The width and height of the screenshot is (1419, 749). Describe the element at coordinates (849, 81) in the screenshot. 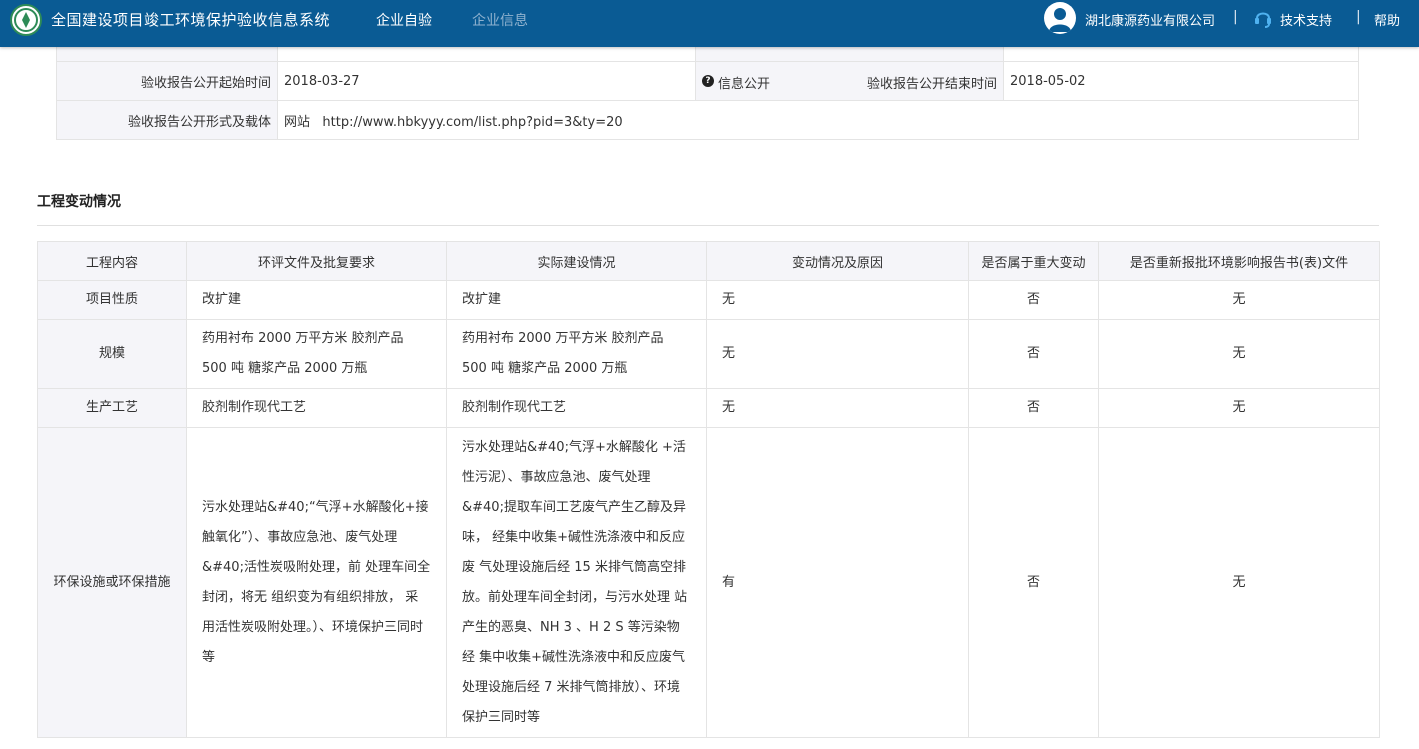

I see `public-info-cell: ? 信息公开 验收报告公开结束时间` at that location.